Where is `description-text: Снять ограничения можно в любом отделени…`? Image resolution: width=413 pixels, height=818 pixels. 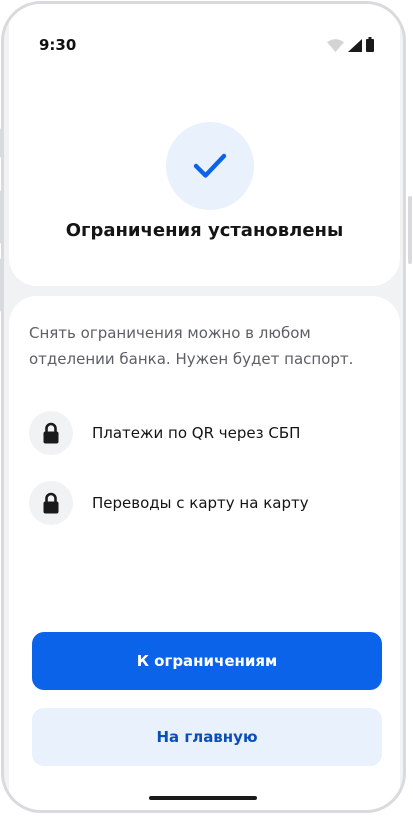 description-text: Снять ограничения можно в любом отделени… is located at coordinates (191, 346).